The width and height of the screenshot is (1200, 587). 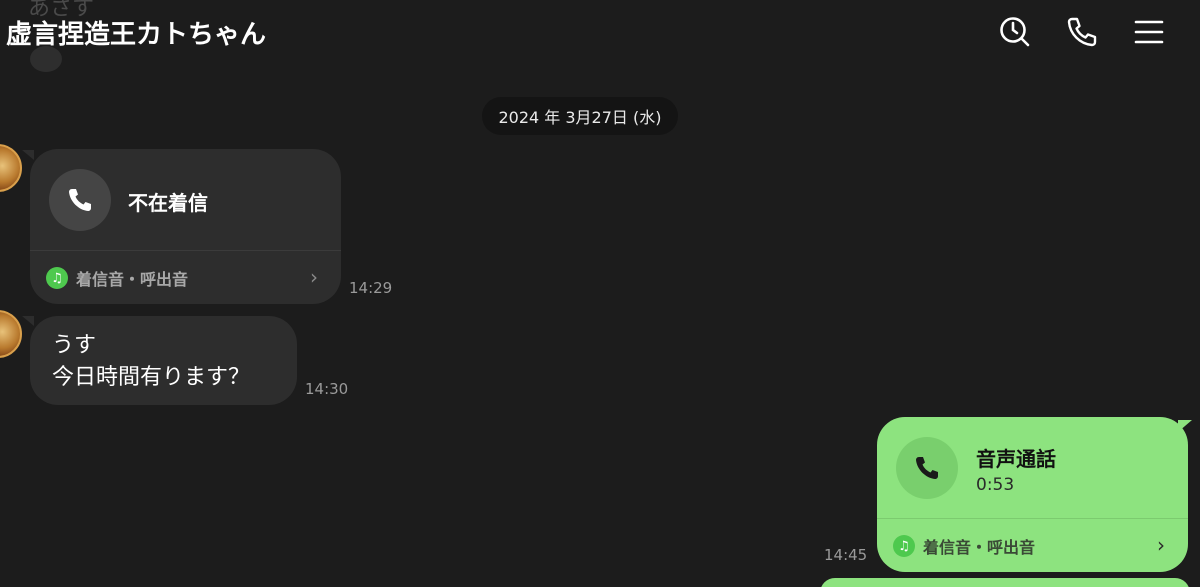 I want to click on missed-call-bubble: 不在着信 ♫ 着信音・呼出音 ›, so click(x=185, y=226).